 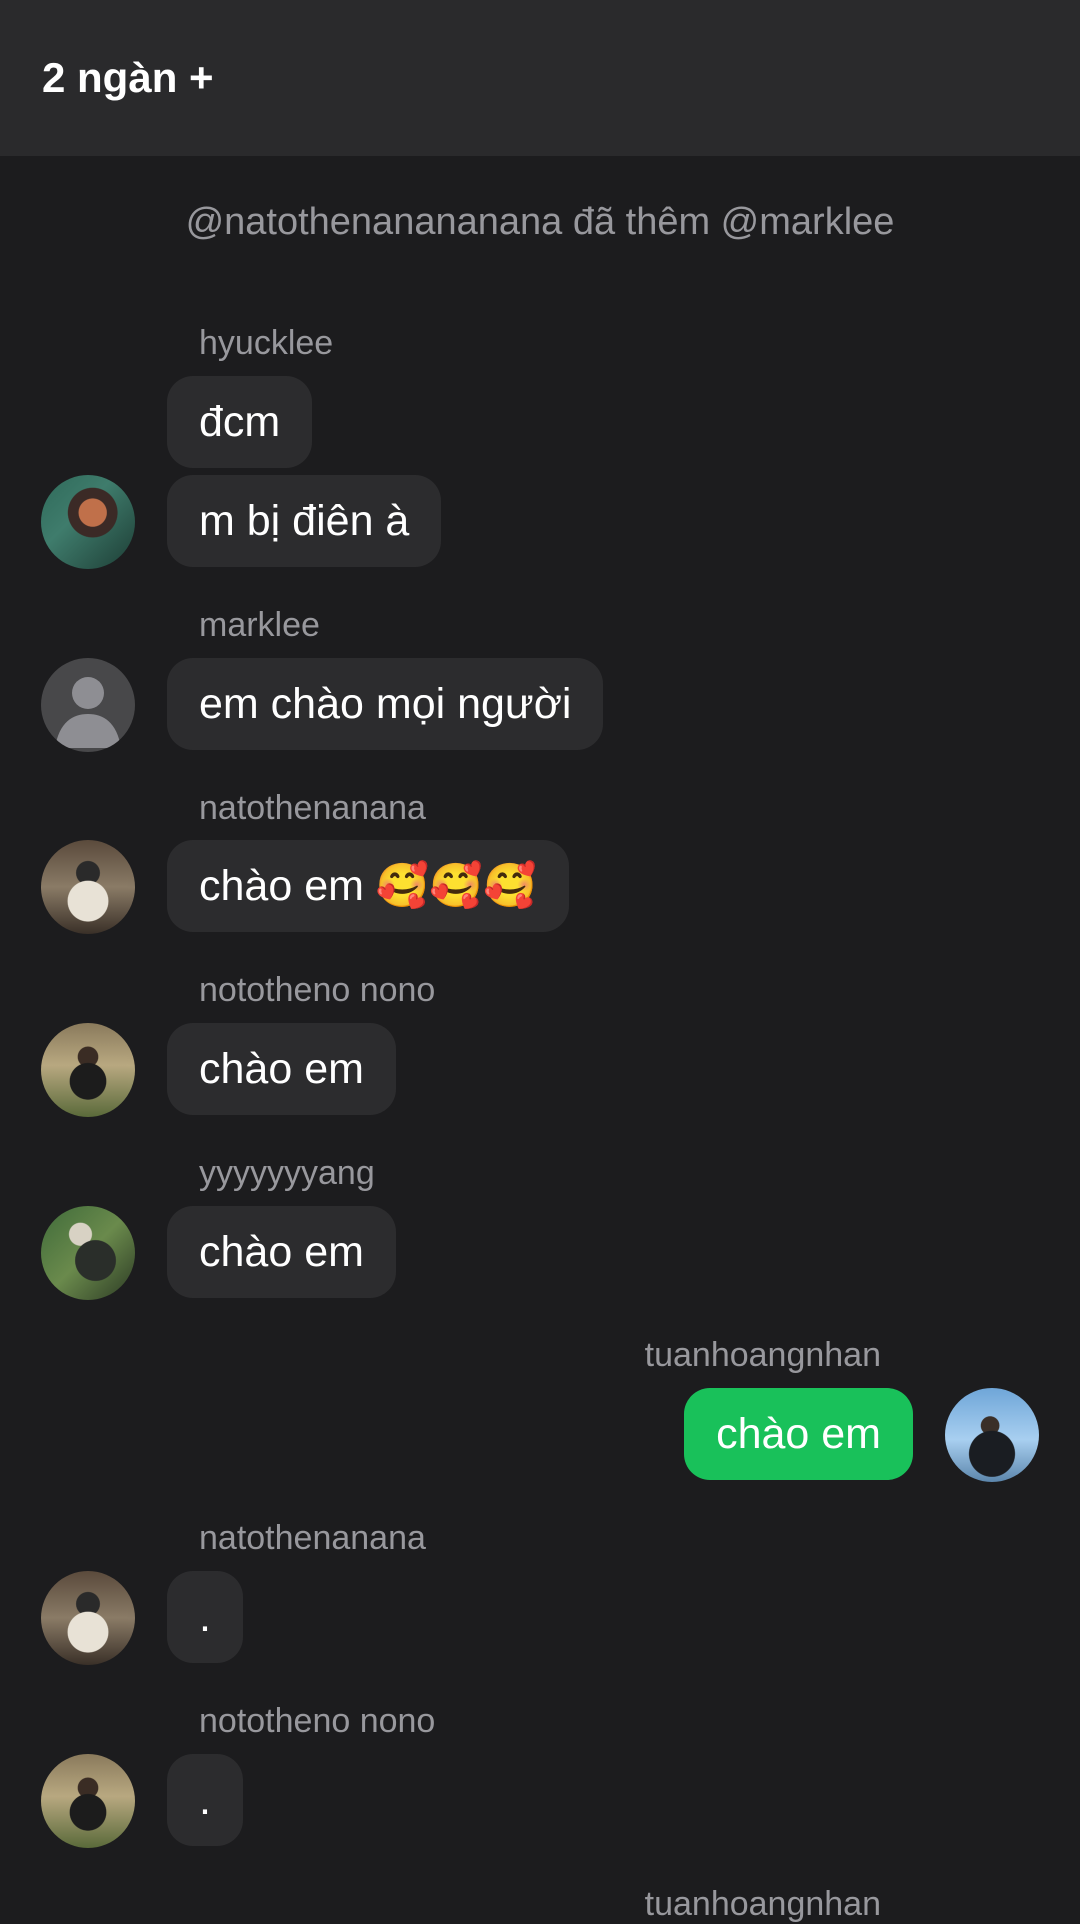 I want to click on default-avatar-icon, so click(x=88, y=705).